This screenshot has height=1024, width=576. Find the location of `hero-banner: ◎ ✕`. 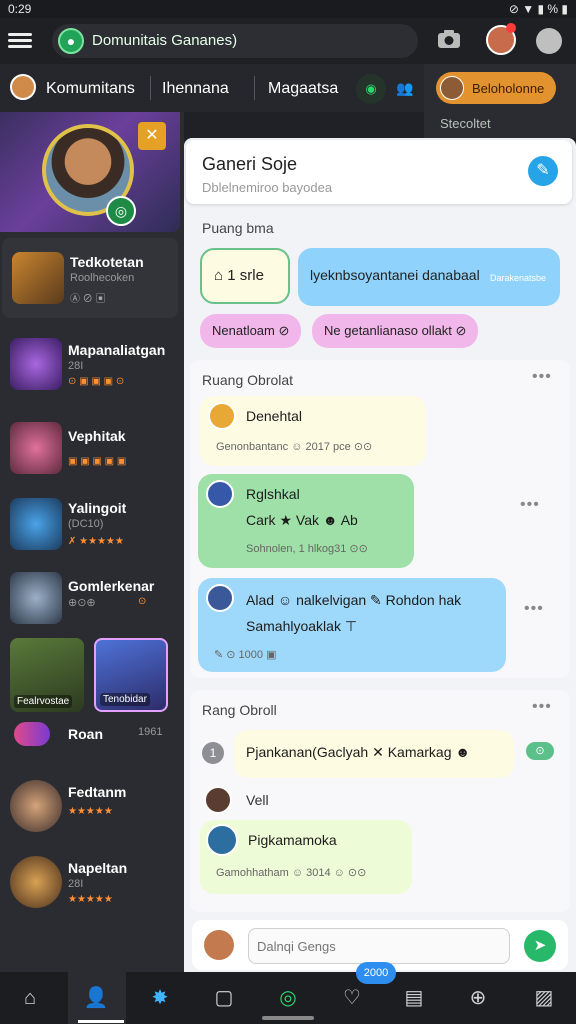

hero-banner: ◎ ✕ is located at coordinates (90, 172).